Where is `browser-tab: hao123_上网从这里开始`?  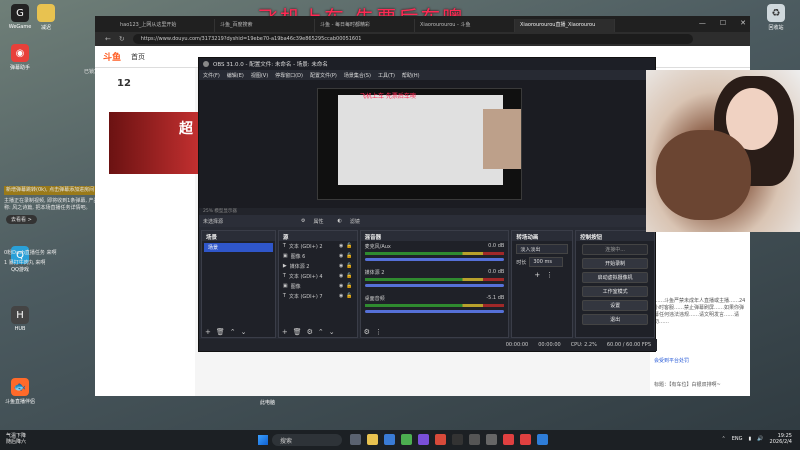
browser-tab: hao123_上网从这里开始 is located at coordinates (165, 25).